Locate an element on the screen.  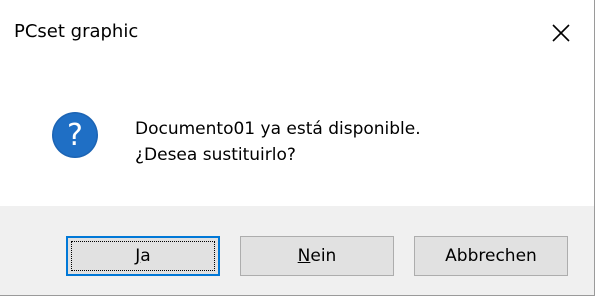
cancel-button: Abbrechen is located at coordinates (491, 256).